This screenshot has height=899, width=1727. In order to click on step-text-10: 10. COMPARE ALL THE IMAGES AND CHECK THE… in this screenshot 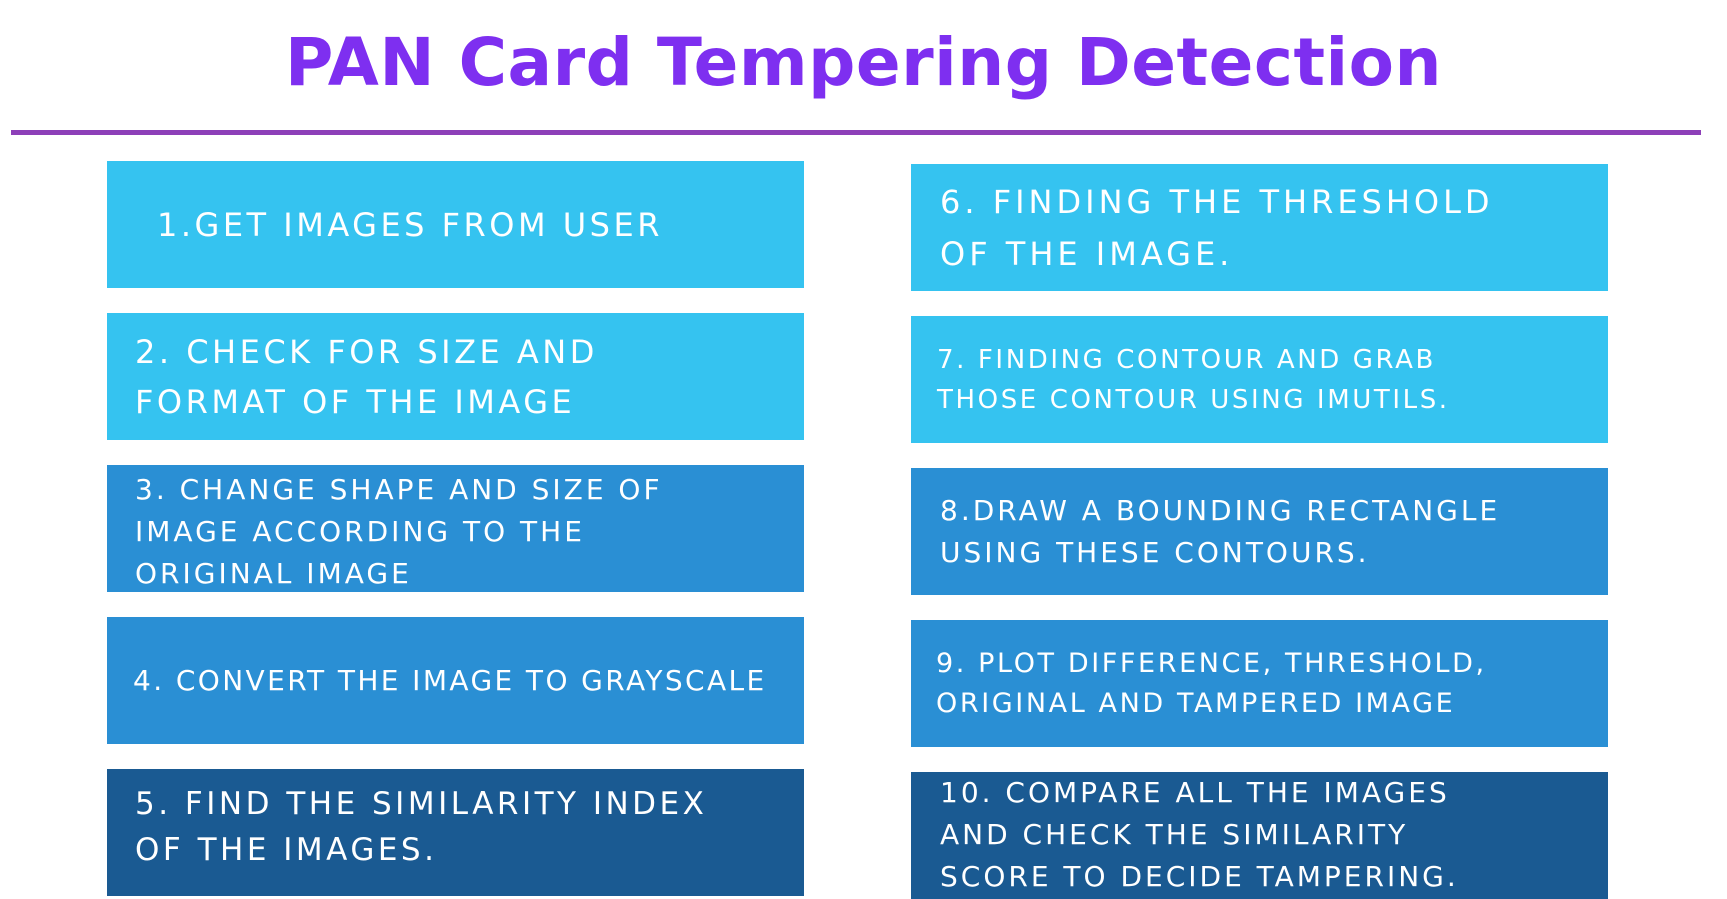, I will do `click(1199, 834)`.